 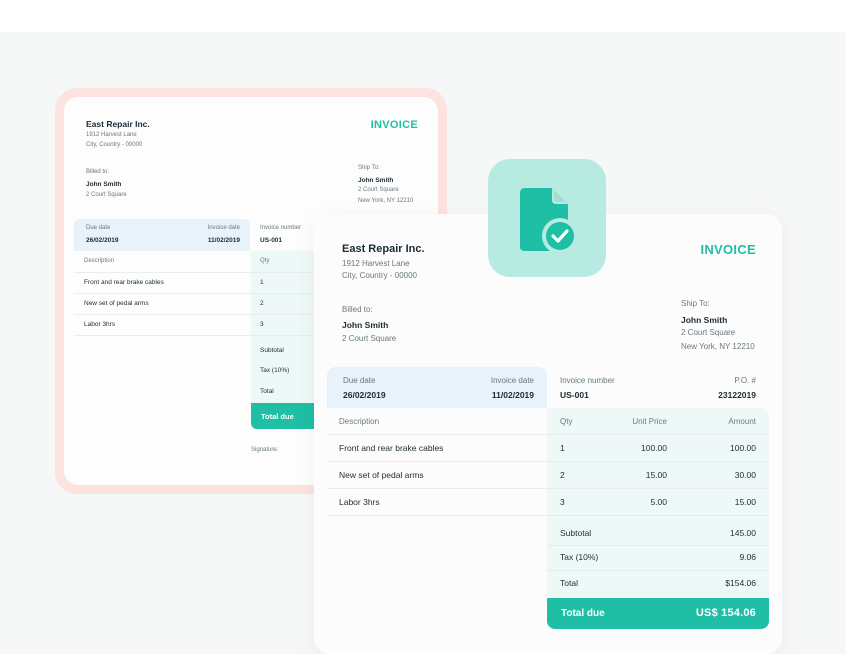 What do you see at coordinates (658, 613) in the screenshot?
I see `total-due-bar: Total due US$ 154.06` at bounding box center [658, 613].